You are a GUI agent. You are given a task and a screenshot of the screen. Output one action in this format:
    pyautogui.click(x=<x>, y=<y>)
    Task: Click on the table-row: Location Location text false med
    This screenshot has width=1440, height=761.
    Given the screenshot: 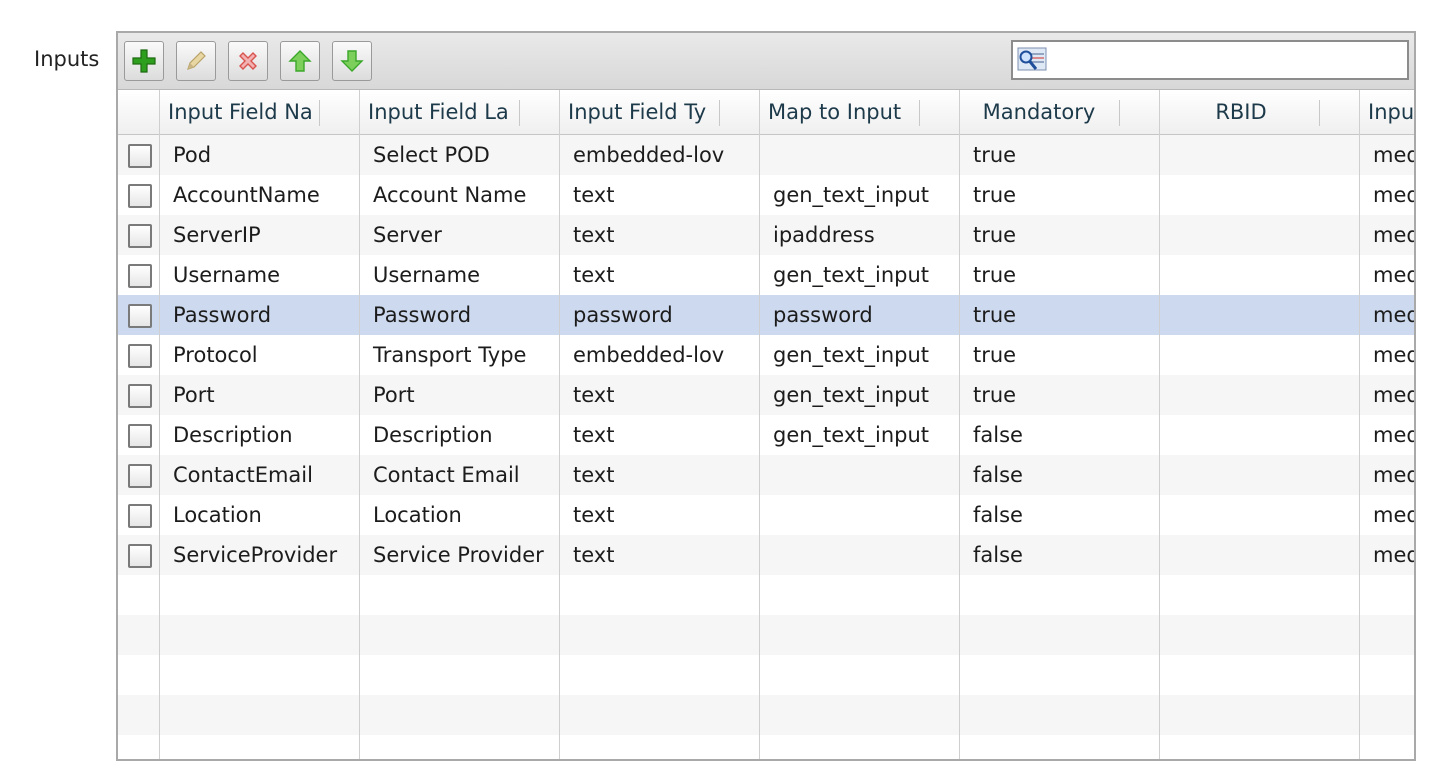 What is the action you would take?
    pyautogui.click(x=766, y=515)
    